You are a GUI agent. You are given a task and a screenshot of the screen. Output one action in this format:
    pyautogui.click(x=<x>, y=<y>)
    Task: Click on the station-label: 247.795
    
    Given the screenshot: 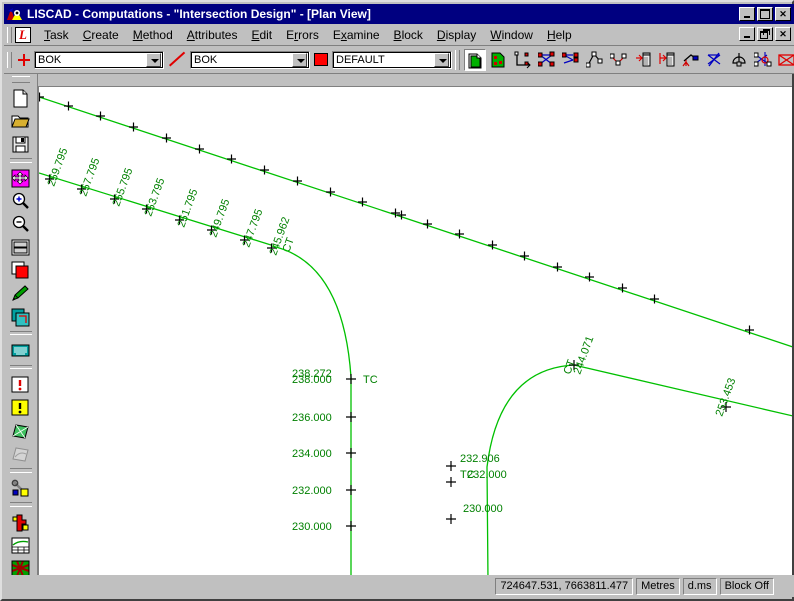 What is the action you would take?
    pyautogui.click(x=253, y=228)
    